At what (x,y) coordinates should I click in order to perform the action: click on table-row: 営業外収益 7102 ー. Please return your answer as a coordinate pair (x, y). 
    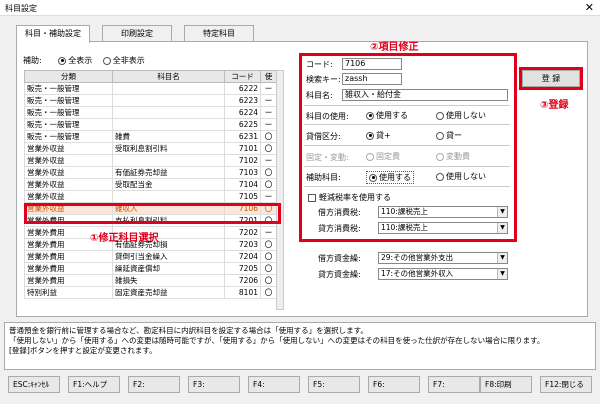
    Looking at the image, I should click on (150, 160).